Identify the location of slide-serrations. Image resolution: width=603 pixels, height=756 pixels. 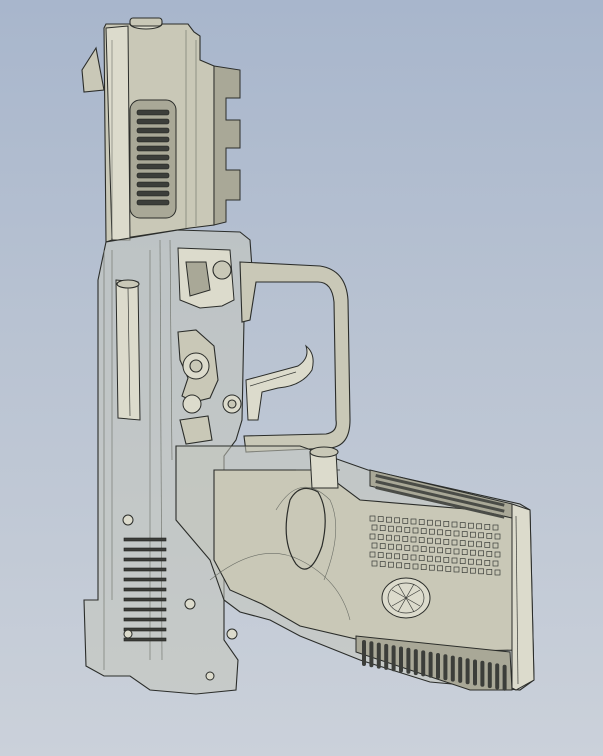
(153, 157).